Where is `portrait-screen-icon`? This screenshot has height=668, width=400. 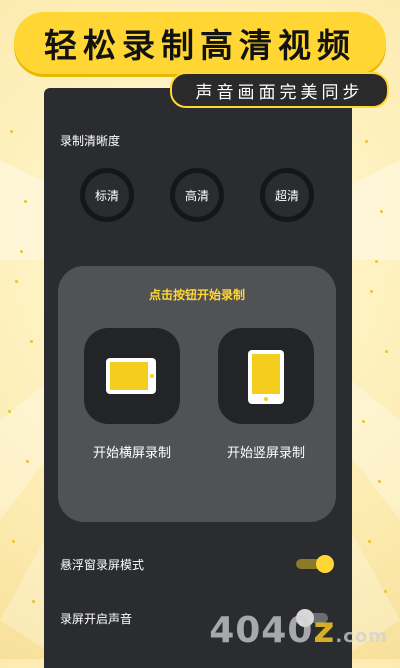 portrait-screen-icon is located at coordinates (266, 377).